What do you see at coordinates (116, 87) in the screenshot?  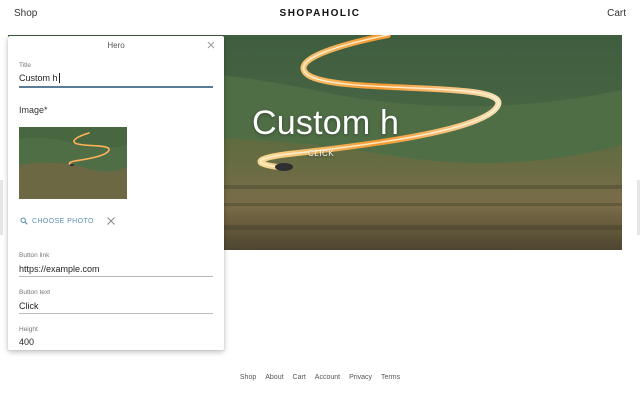 I see `title-field-underline` at bounding box center [116, 87].